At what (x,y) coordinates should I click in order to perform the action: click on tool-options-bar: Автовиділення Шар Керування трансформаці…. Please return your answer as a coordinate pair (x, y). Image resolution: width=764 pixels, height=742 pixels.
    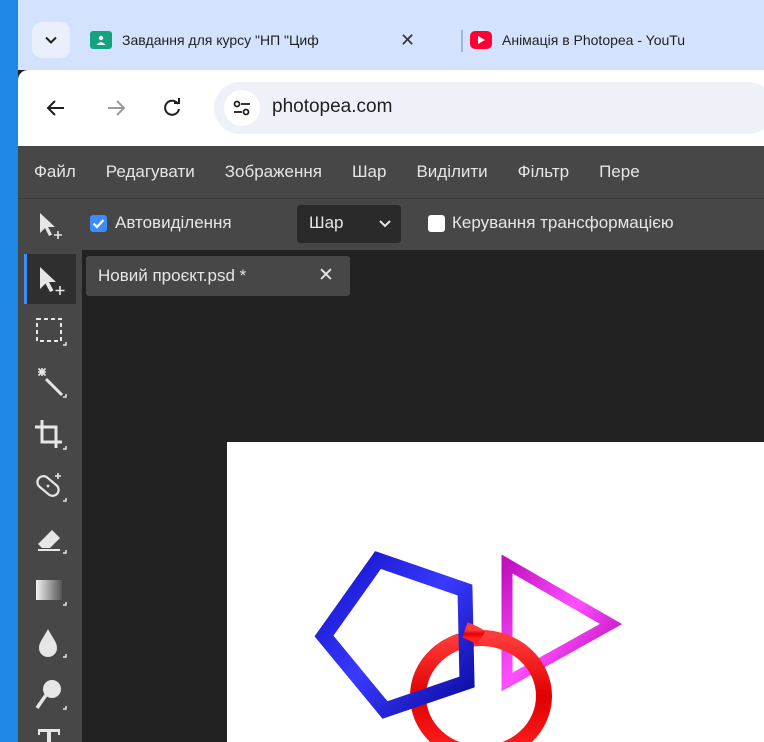
    Looking at the image, I should click on (391, 224).